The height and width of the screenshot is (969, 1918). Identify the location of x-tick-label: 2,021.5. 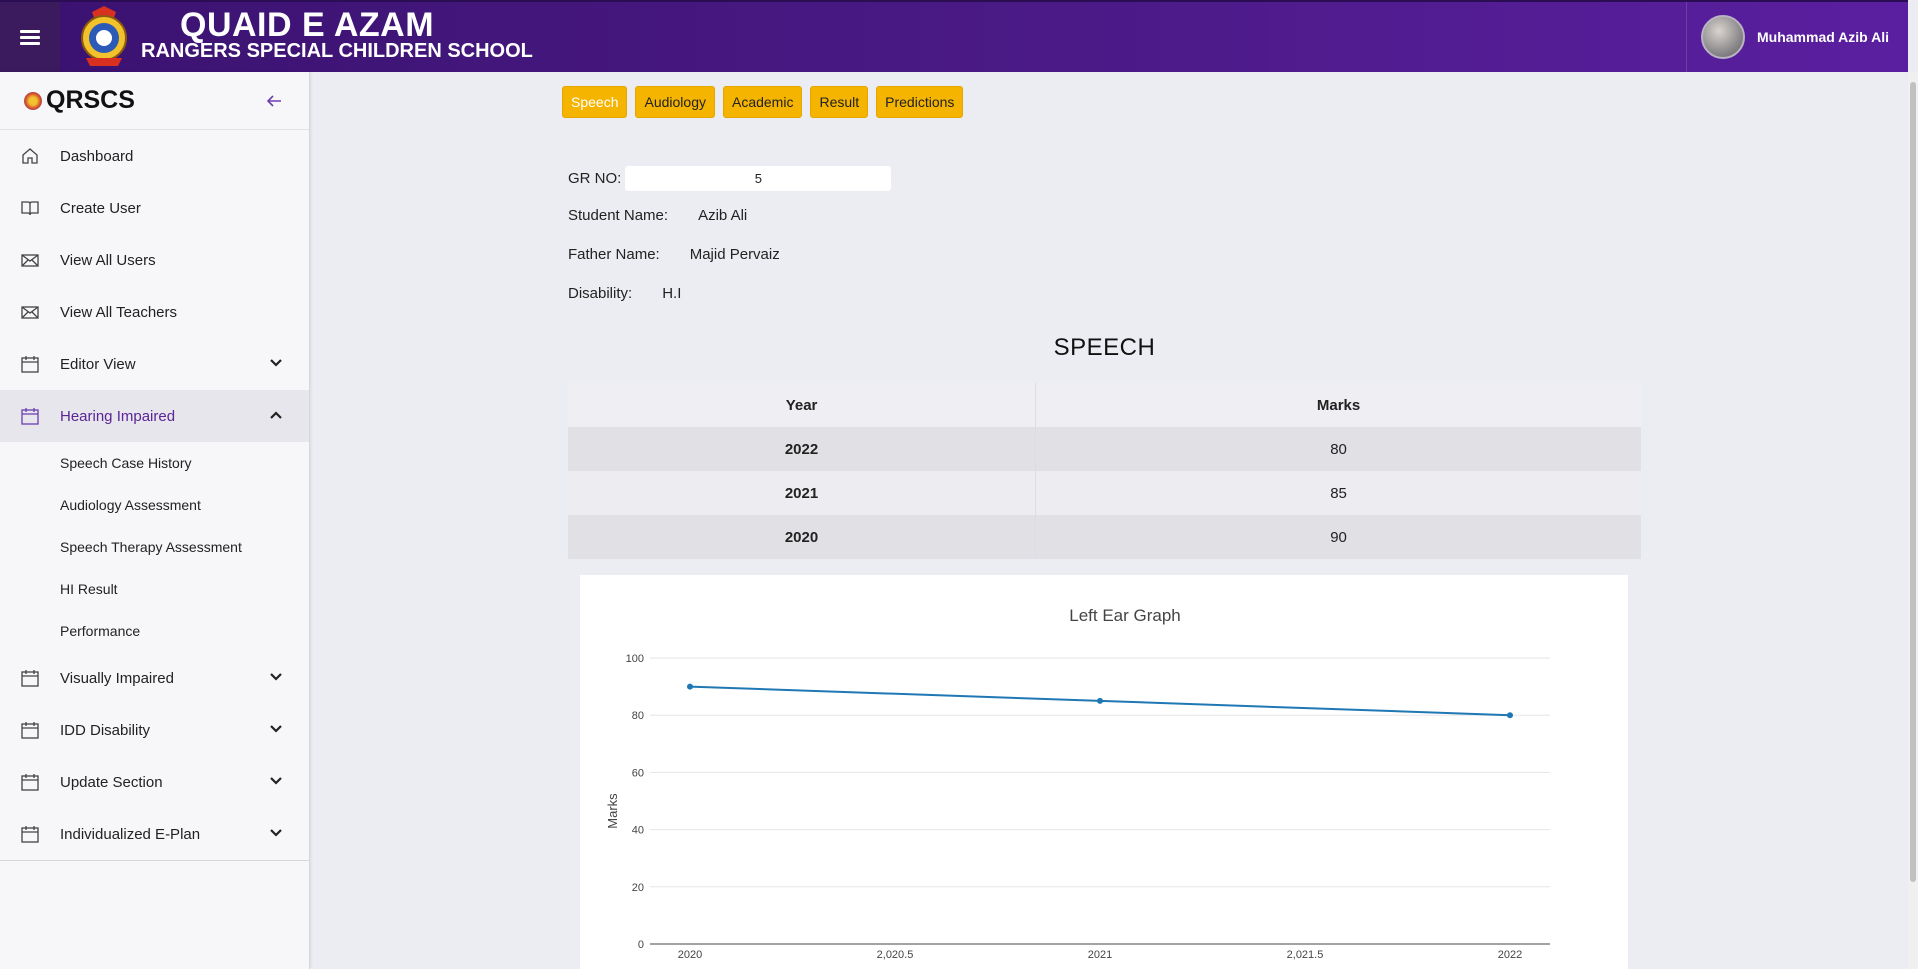
(1305, 955).